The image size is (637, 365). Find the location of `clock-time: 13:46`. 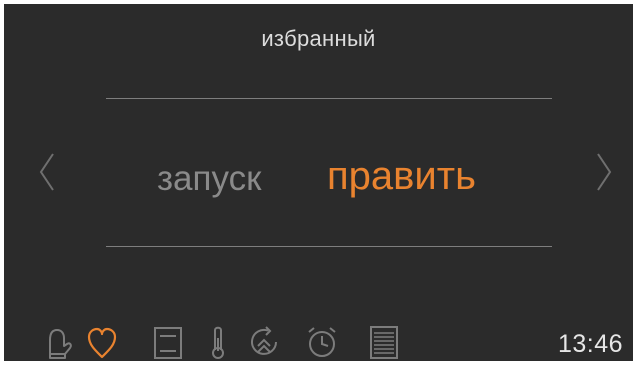

clock-time: 13:46 is located at coordinates (590, 344).